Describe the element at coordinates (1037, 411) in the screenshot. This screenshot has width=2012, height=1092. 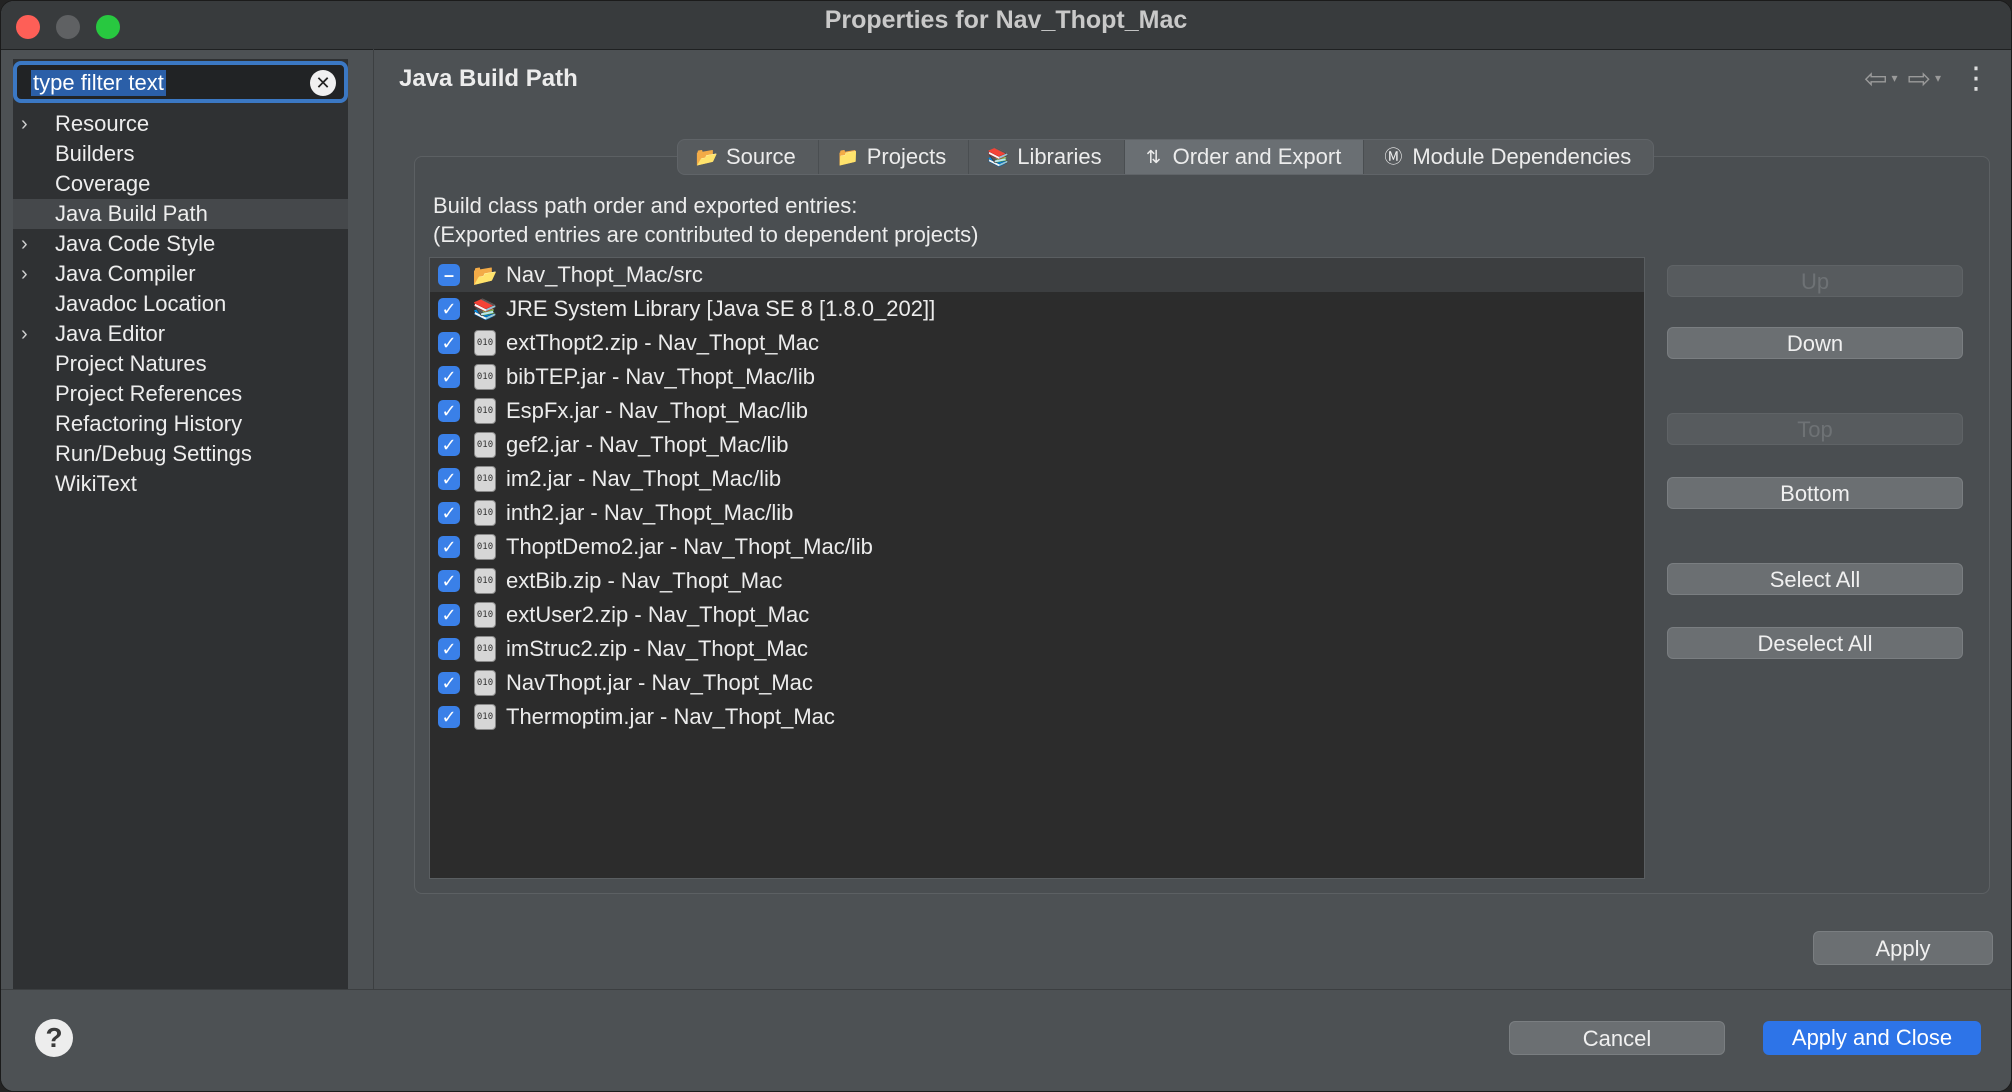
I see `list-item: ✓ 010 EspFx.jar - Nav_Thopt_Mac/lib` at that location.